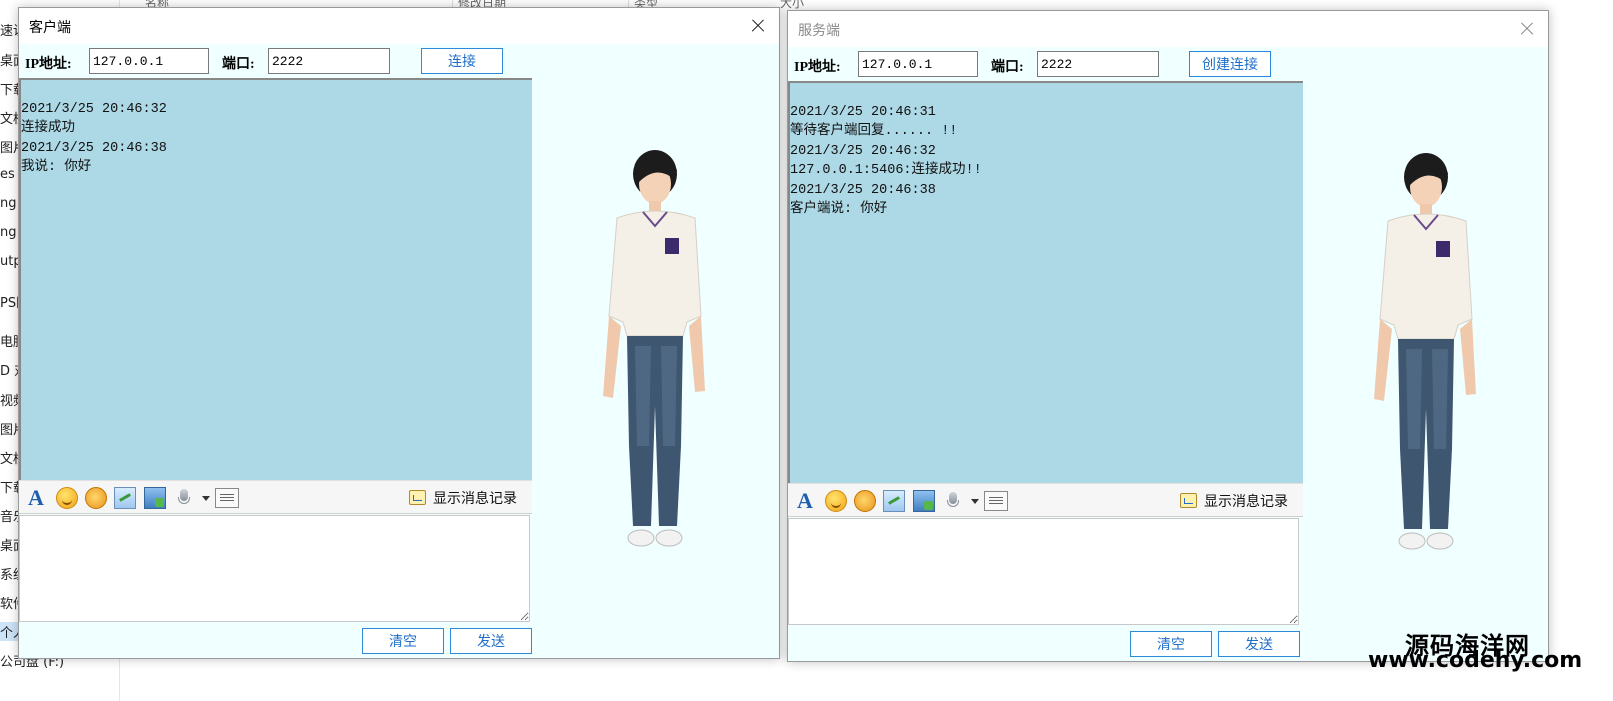  I want to click on nav-item: es, so click(9, 174).